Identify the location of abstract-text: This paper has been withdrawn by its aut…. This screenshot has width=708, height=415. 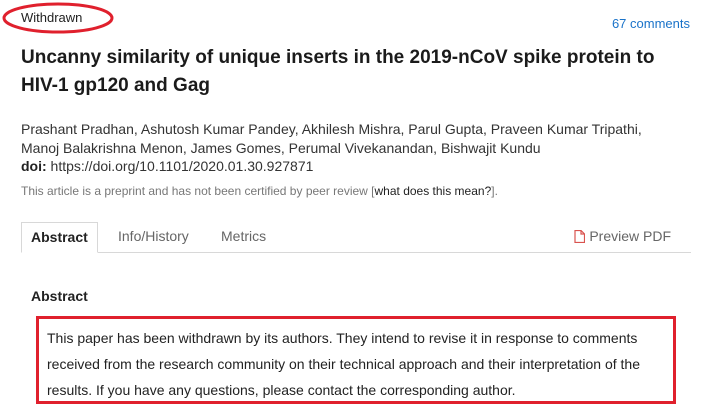
(343, 364).